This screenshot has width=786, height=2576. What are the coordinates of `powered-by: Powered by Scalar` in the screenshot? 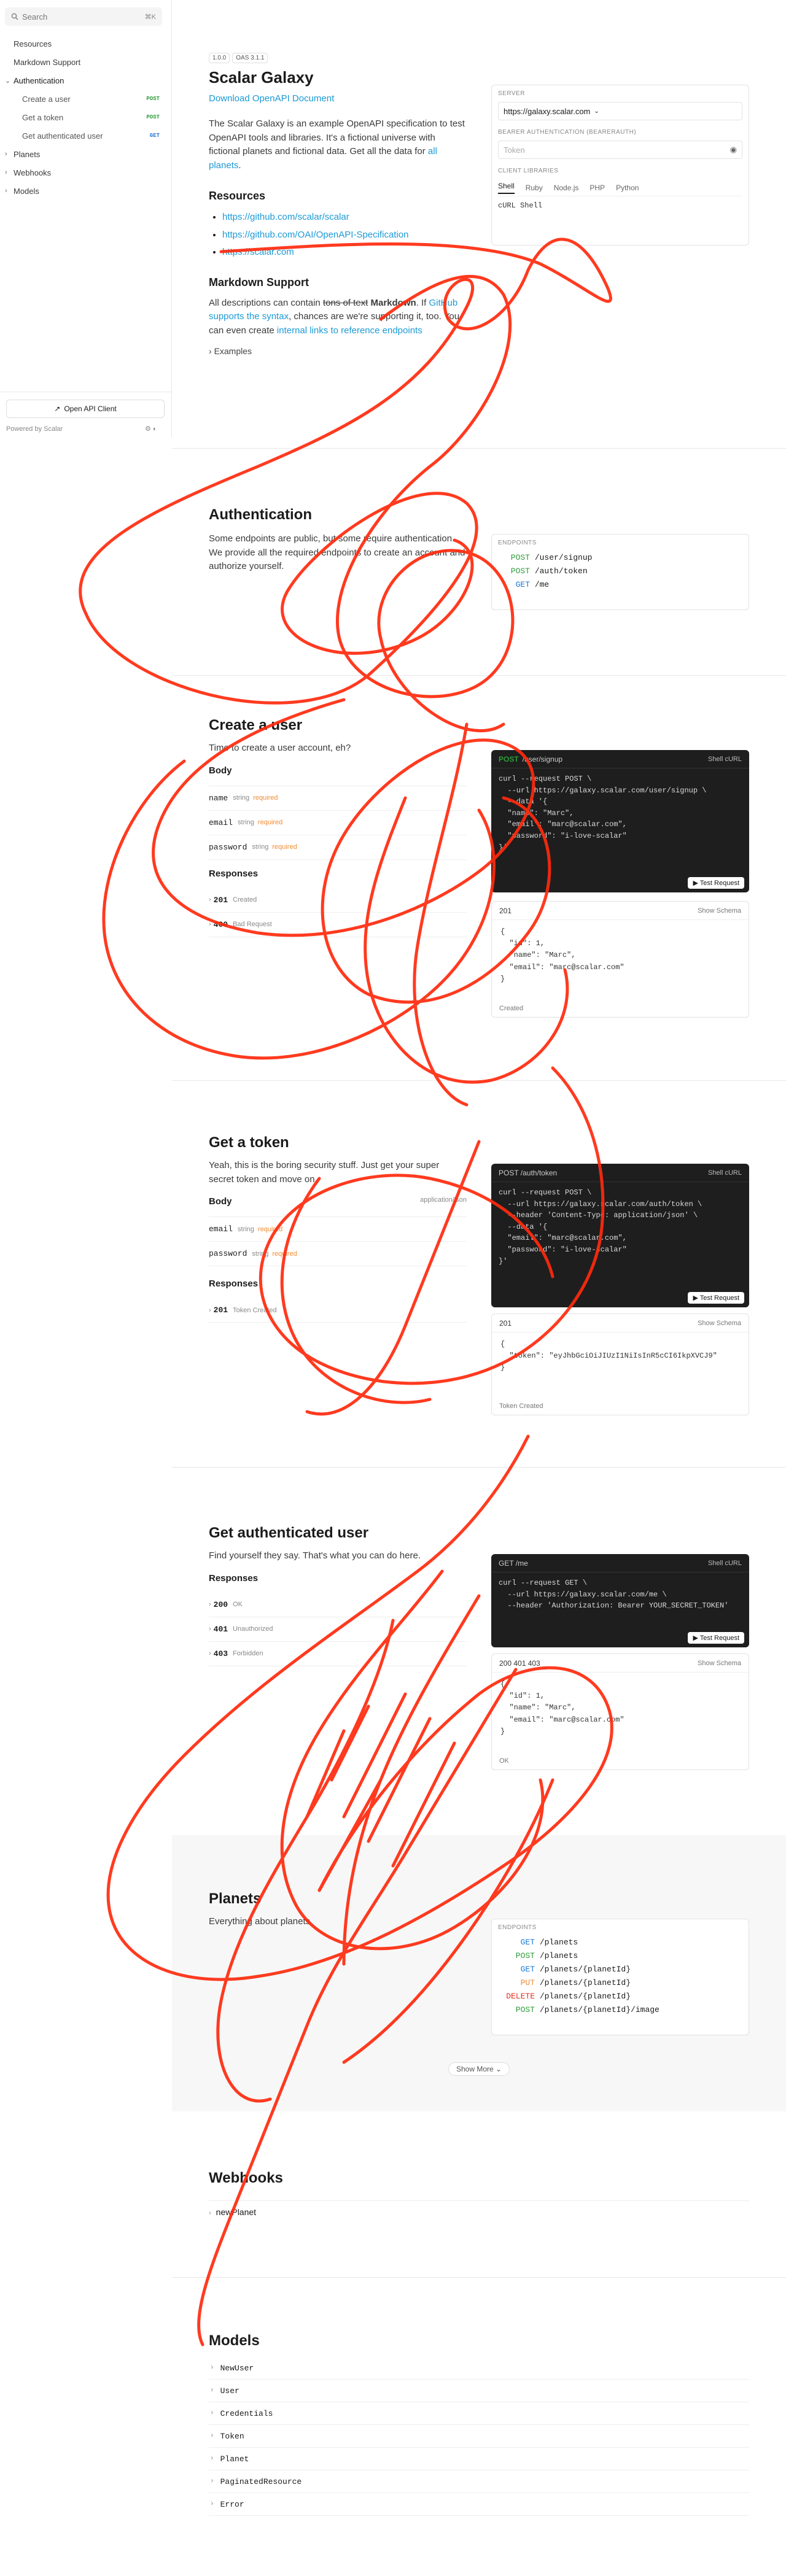 It's located at (34, 429).